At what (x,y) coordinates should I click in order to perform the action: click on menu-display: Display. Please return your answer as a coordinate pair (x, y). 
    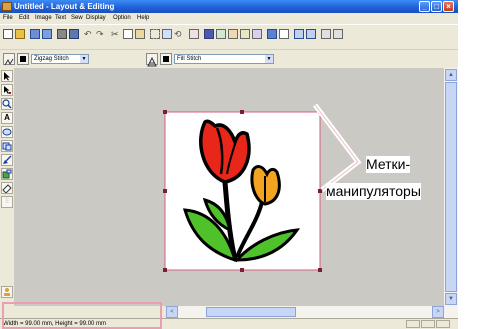
    Looking at the image, I should click on (96, 18).